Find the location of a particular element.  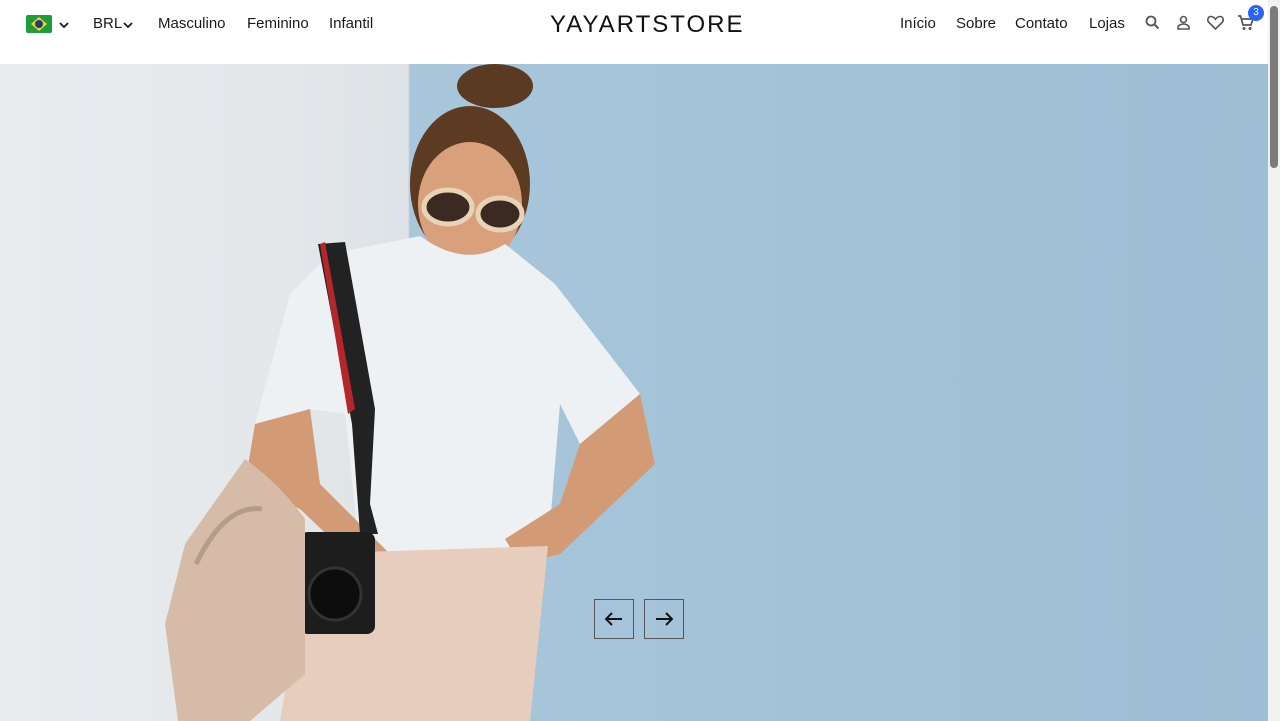

scrollbar-thumb is located at coordinates (1274, 87).